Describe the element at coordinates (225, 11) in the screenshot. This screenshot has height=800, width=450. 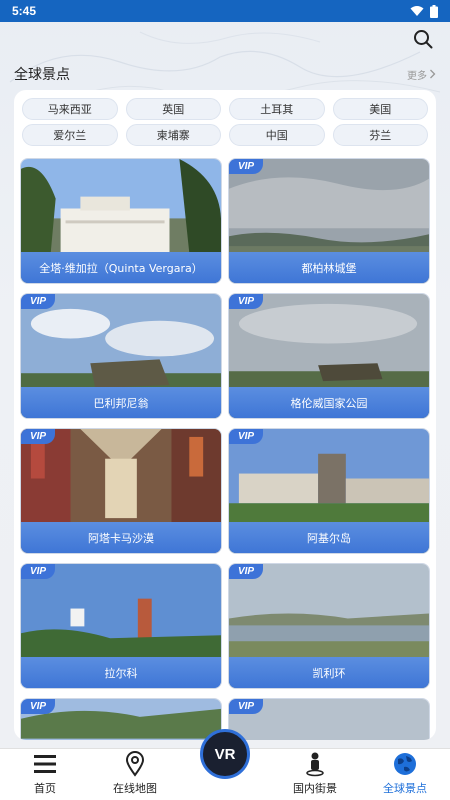
I see `status-bar: 5:45` at that location.